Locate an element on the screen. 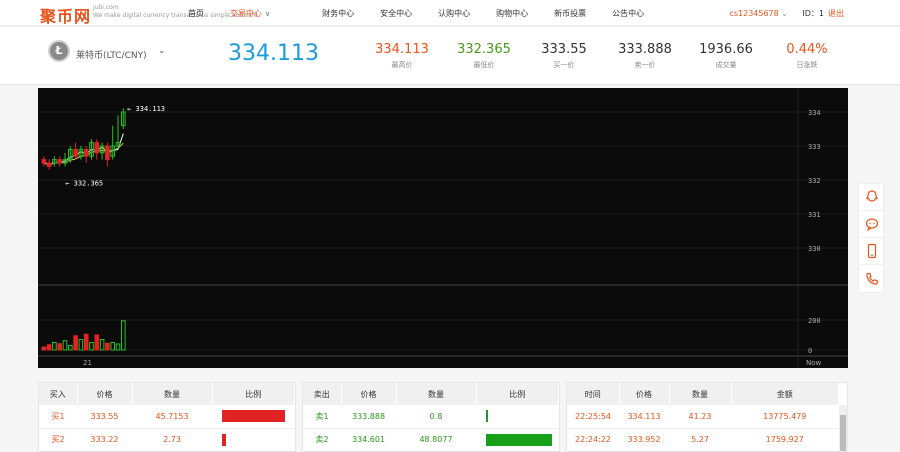  coin-selector: 莱特币(LTC/CNY) is located at coordinates (111, 54).